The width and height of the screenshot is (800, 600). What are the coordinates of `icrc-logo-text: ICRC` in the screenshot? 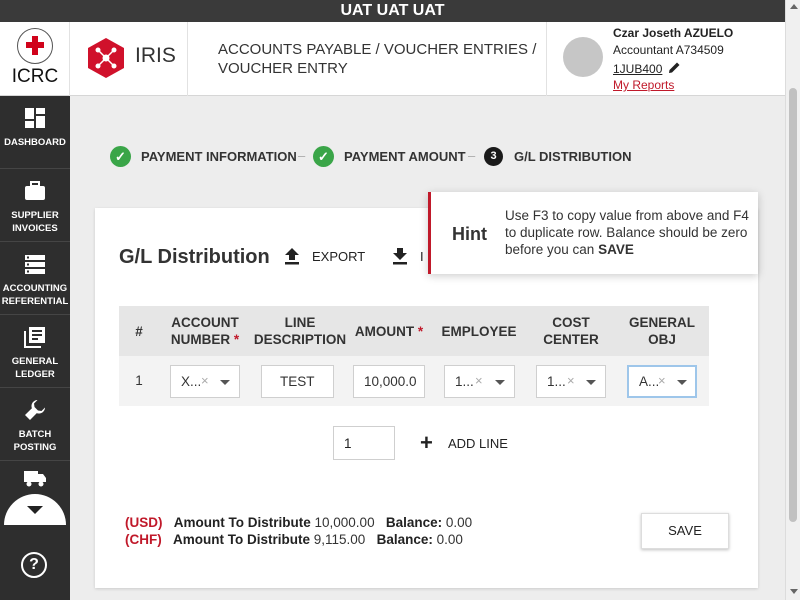 It's located at (35, 76).